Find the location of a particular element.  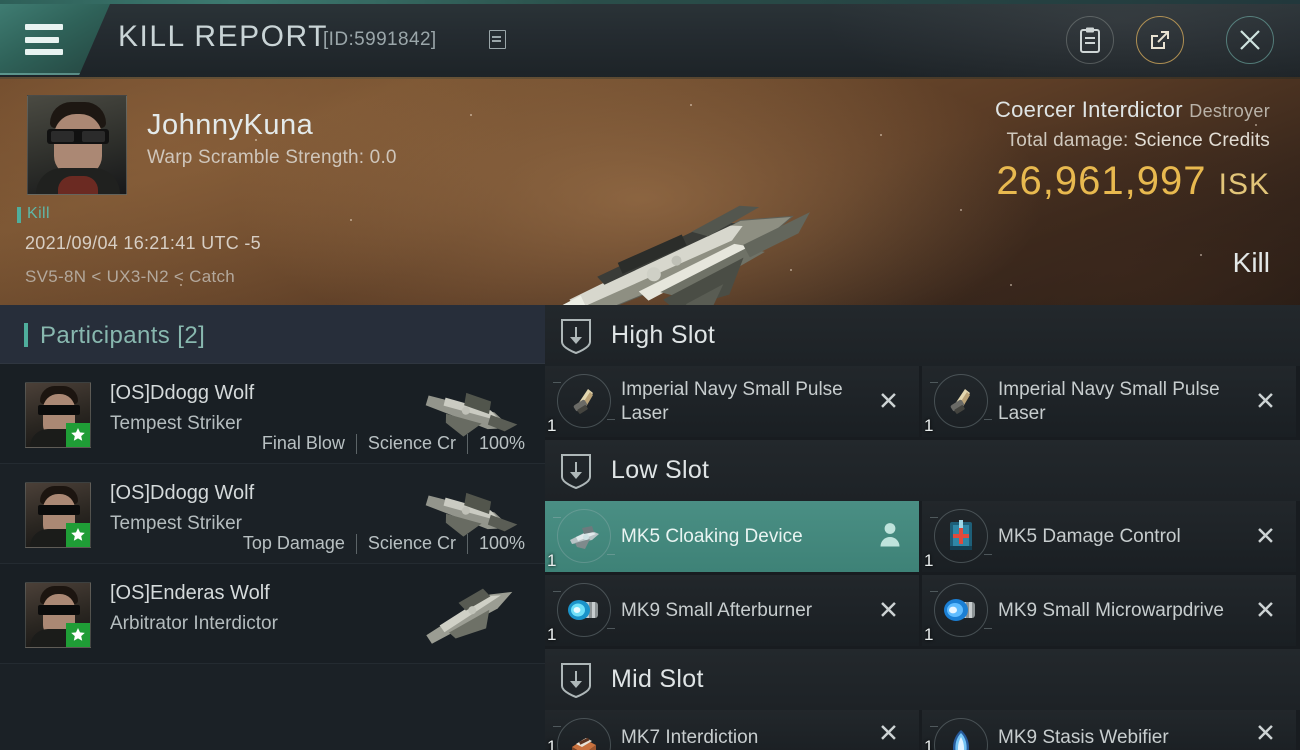

slot-header-high: High Slot is located at coordinates (922, 335).